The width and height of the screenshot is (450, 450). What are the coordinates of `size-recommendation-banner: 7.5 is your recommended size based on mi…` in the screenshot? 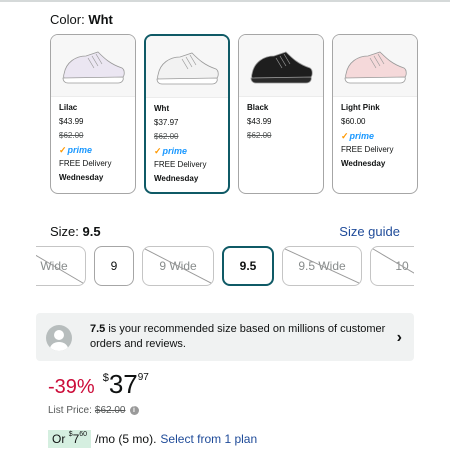 It's located at (225, 337).